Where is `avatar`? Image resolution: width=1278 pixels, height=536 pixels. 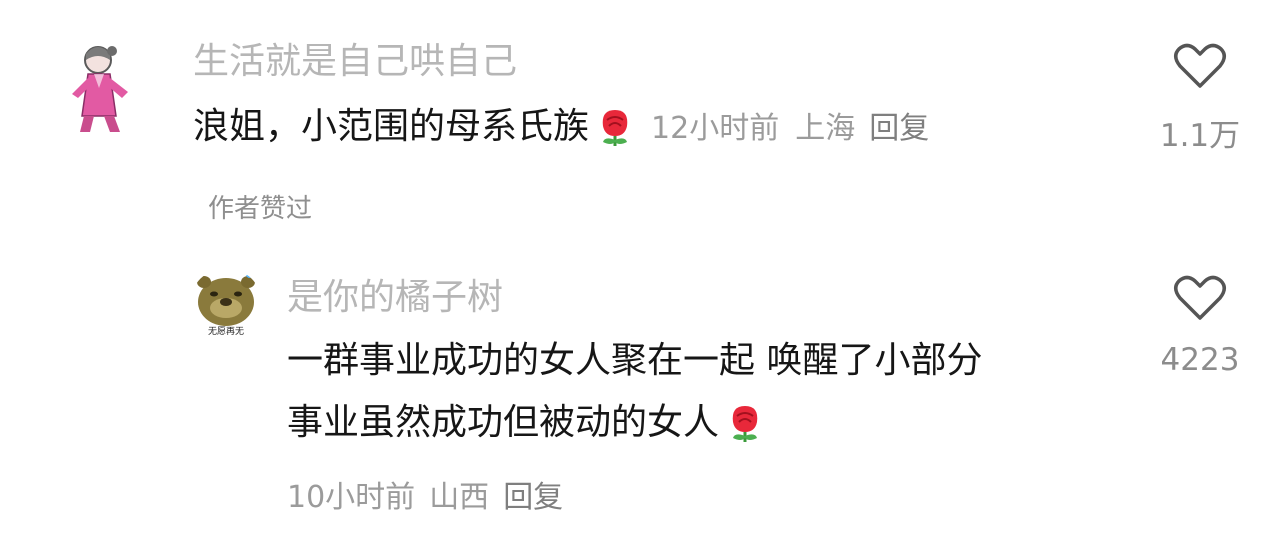 avatar is located at coordinates (100, 89).